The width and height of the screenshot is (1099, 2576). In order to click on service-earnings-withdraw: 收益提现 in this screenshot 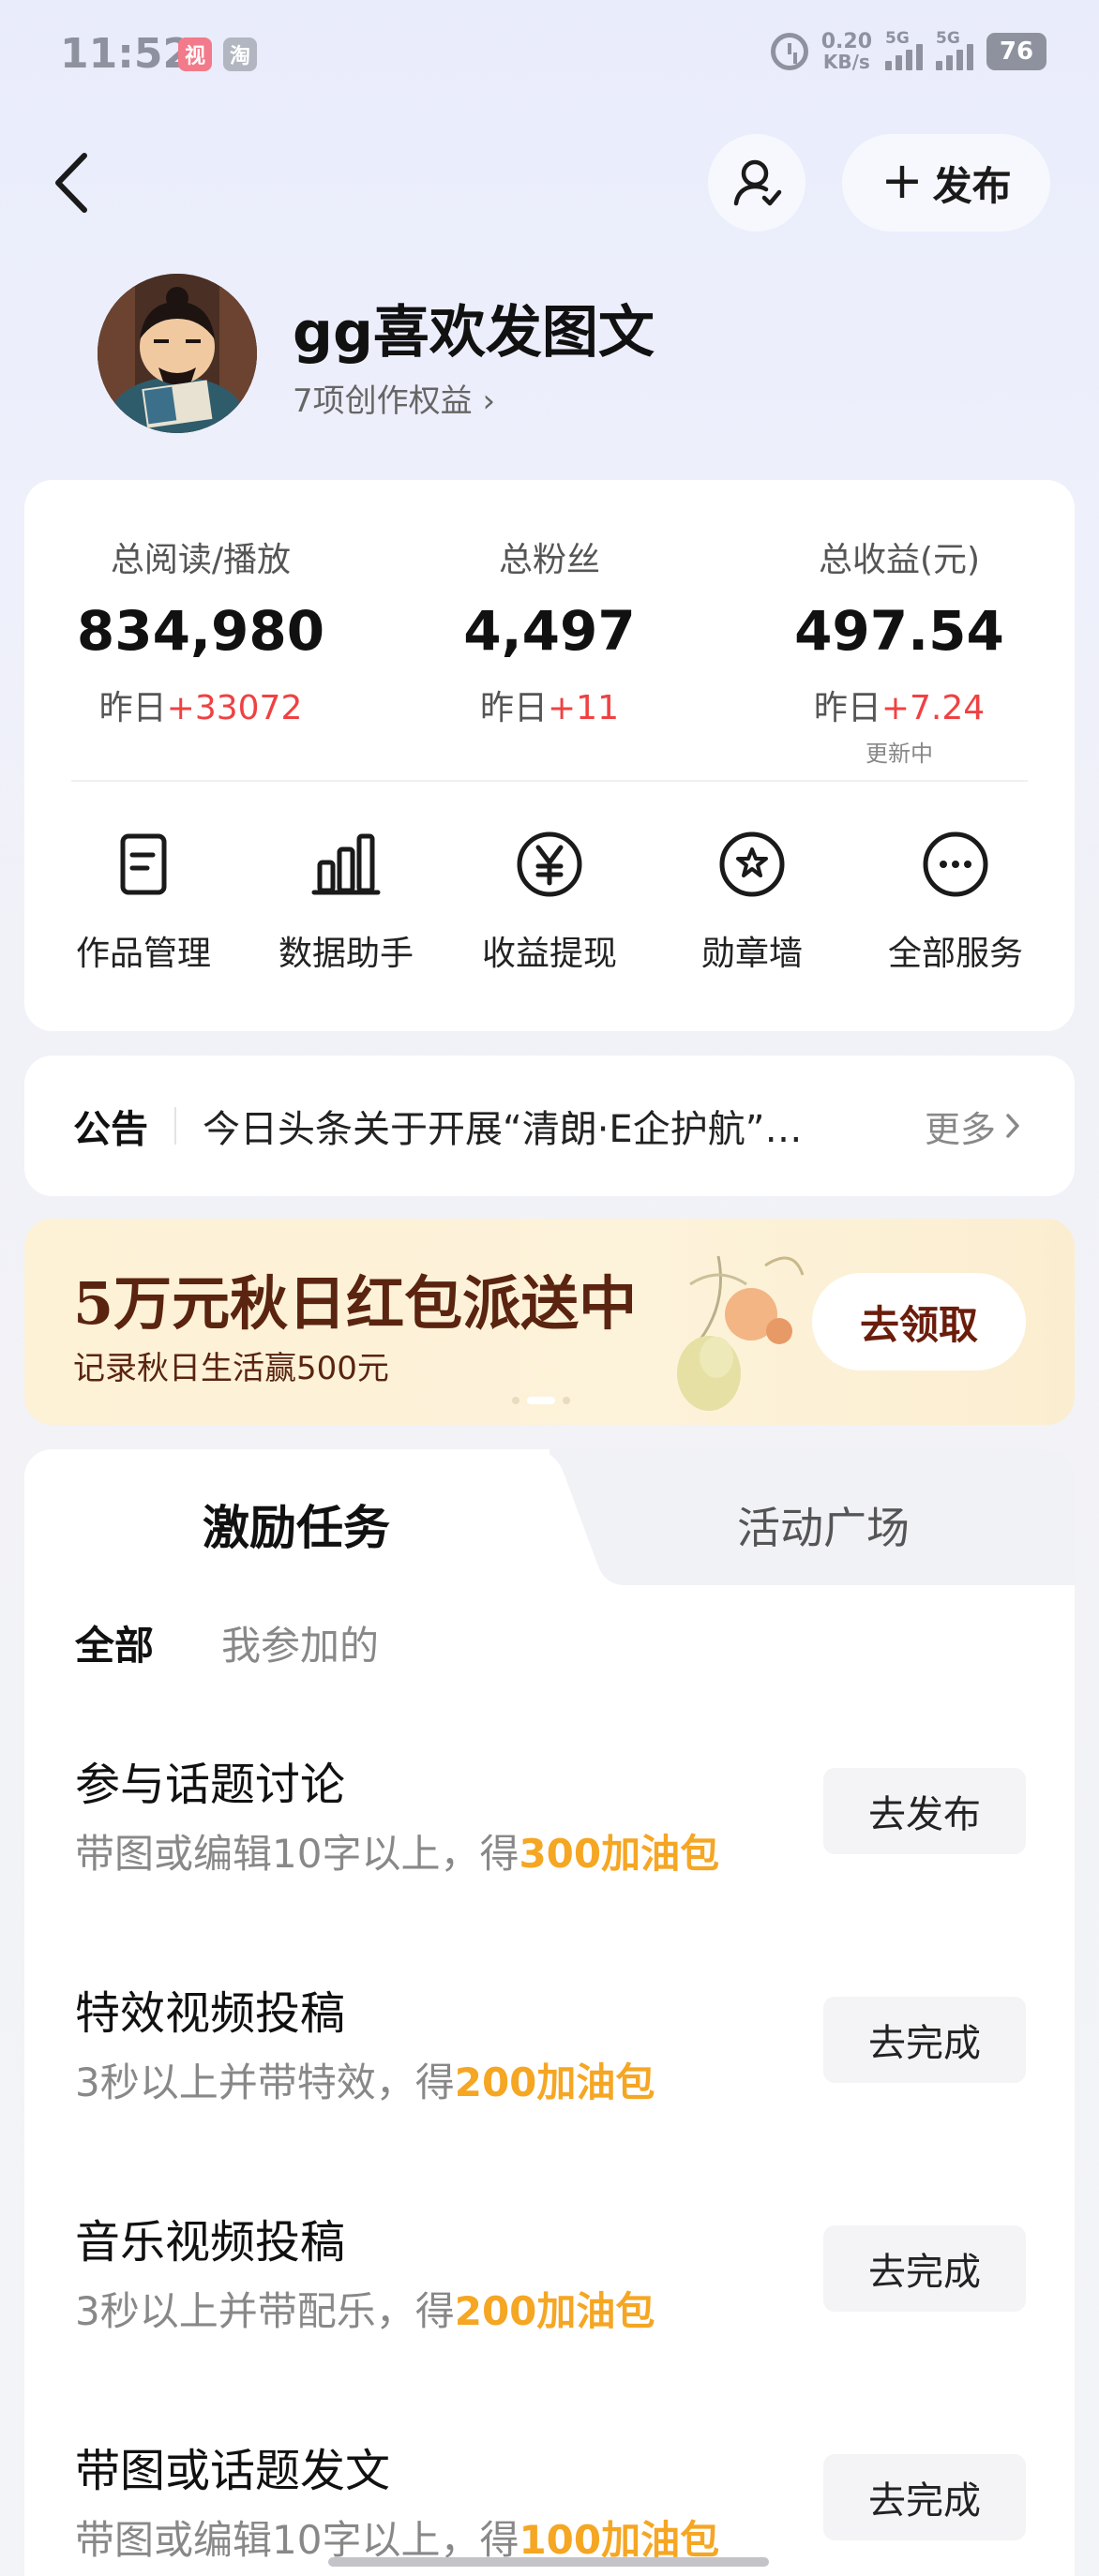, I will do `click(549, 901)`.